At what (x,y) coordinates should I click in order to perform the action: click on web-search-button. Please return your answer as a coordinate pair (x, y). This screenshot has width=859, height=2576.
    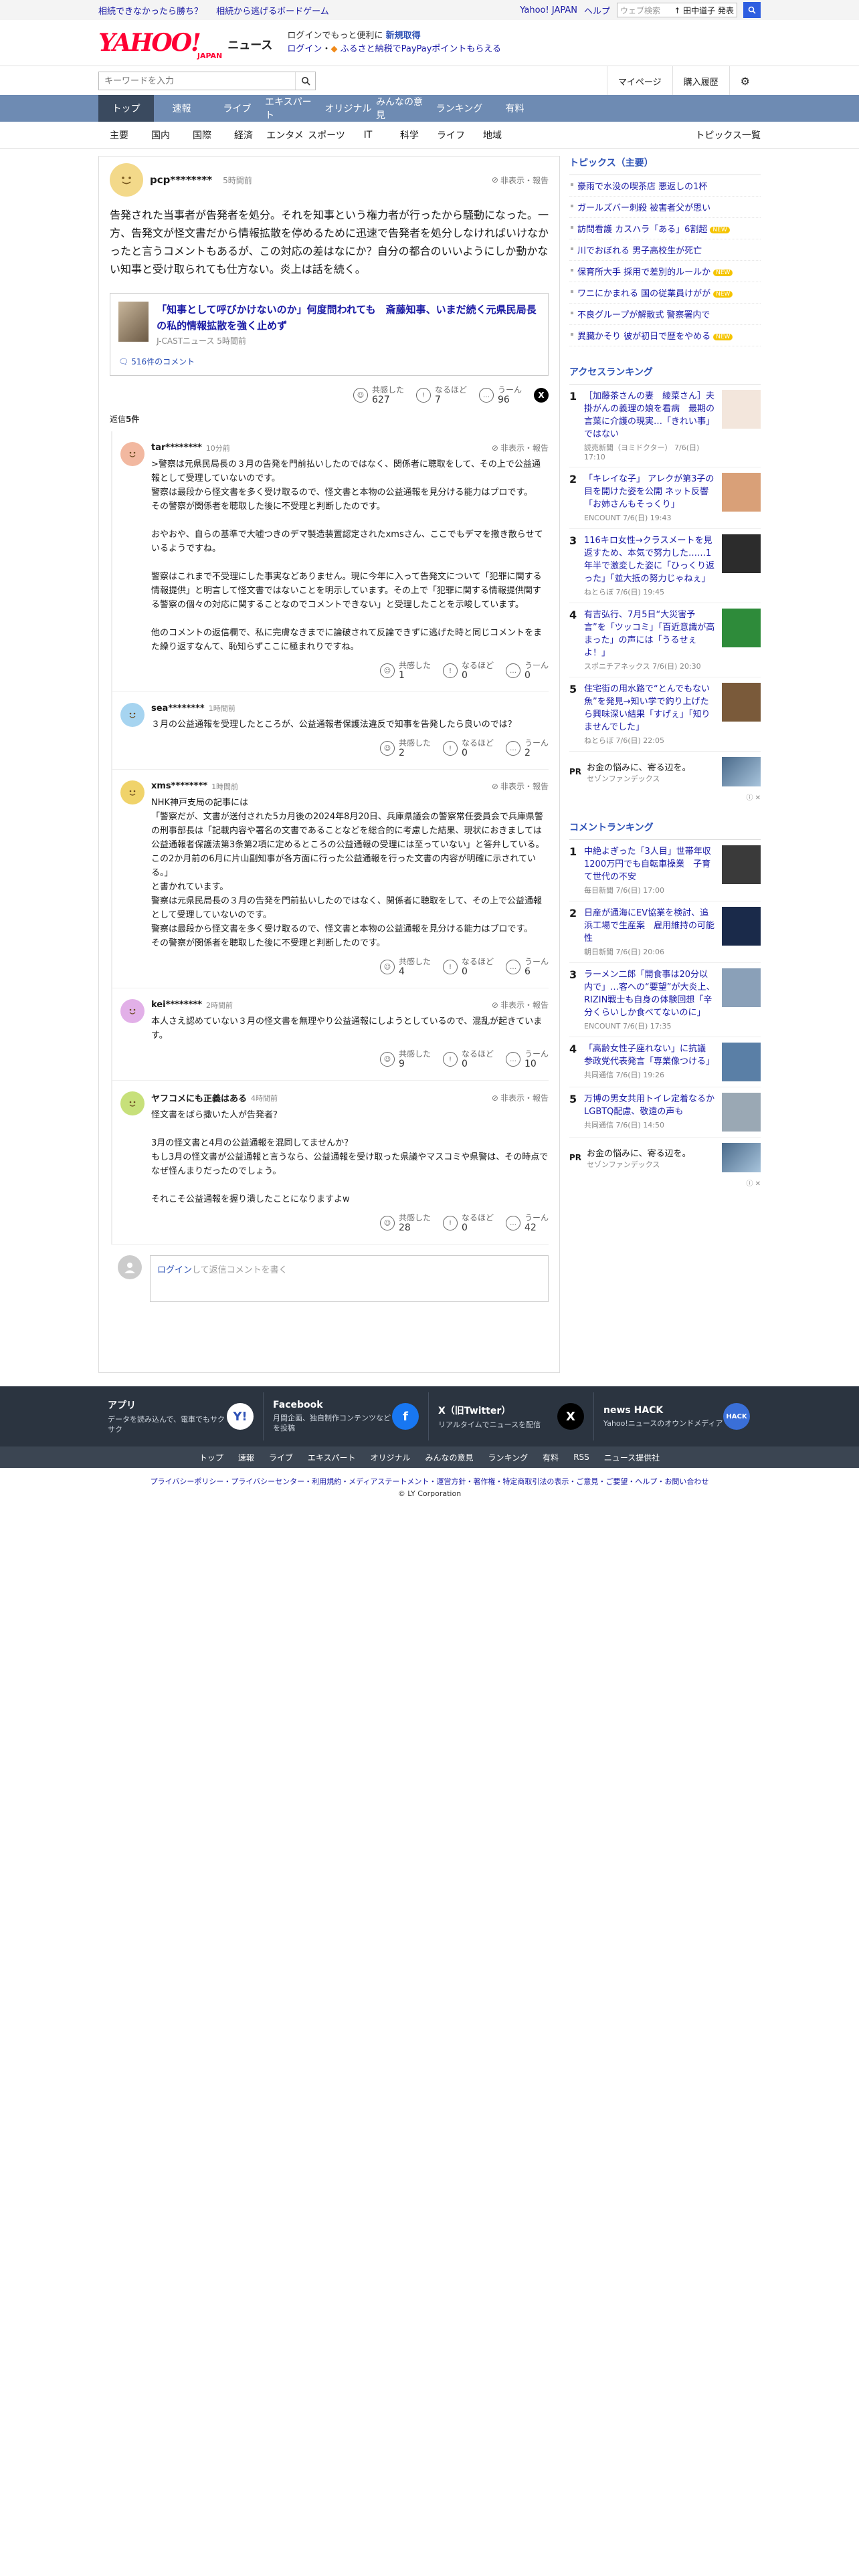
    Looking at the image, I should click on (752, 10).